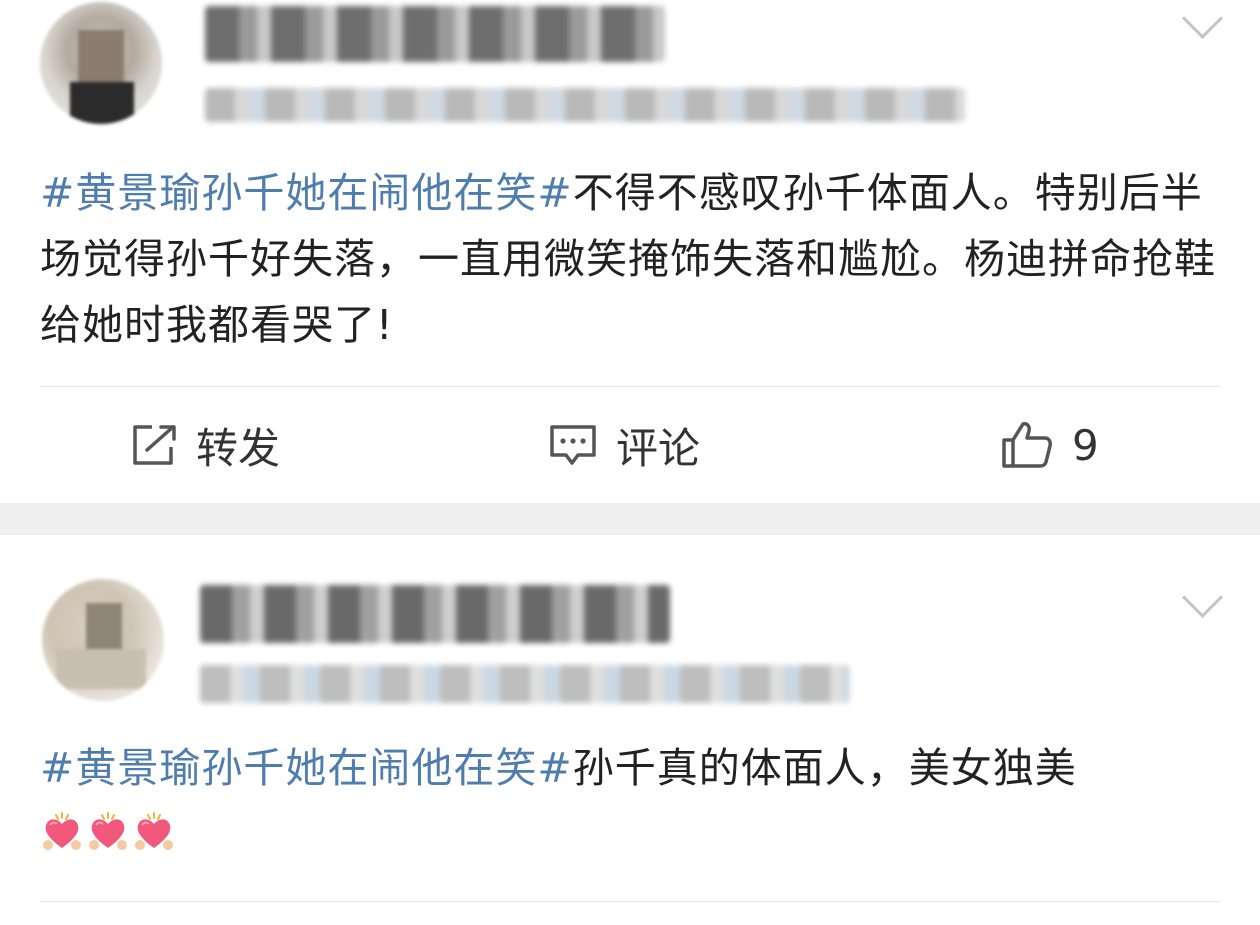 The image size is (1260, 925). I want to click on like-count: 9, so click(1085, 445).